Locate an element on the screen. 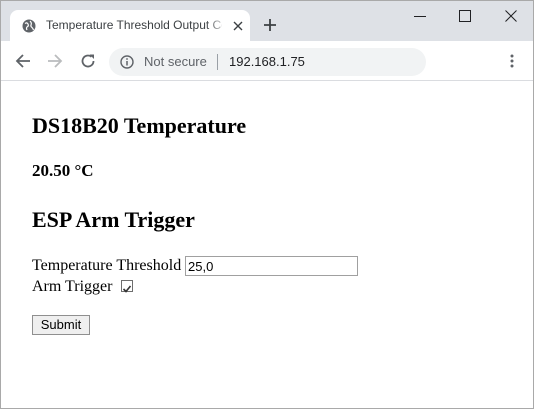 The image size is (534, 409). checkmark-icon is located at coordinates (127, 289).